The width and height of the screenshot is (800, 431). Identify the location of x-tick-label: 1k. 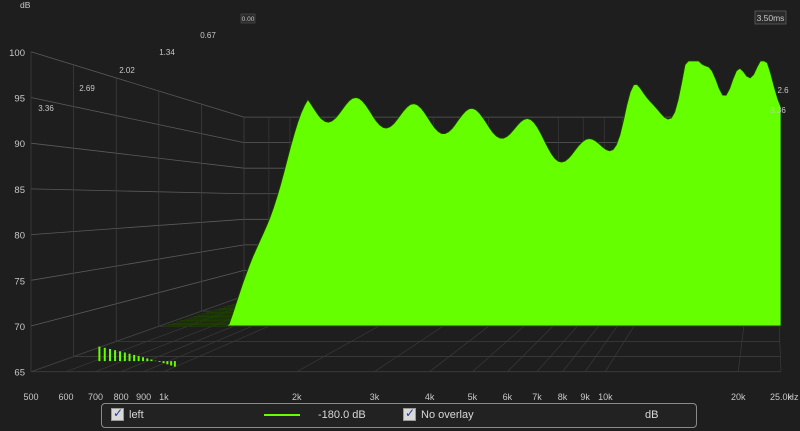
(164, 397).